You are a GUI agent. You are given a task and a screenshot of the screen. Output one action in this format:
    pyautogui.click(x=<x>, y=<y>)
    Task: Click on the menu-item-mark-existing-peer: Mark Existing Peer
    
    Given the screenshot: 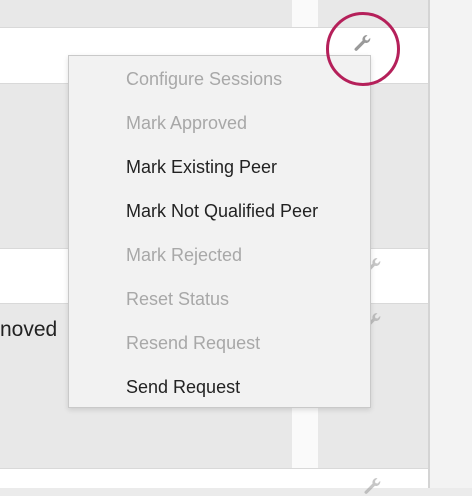 What is the action you would take?
    pyautogui.click(x=201, y=167)
    